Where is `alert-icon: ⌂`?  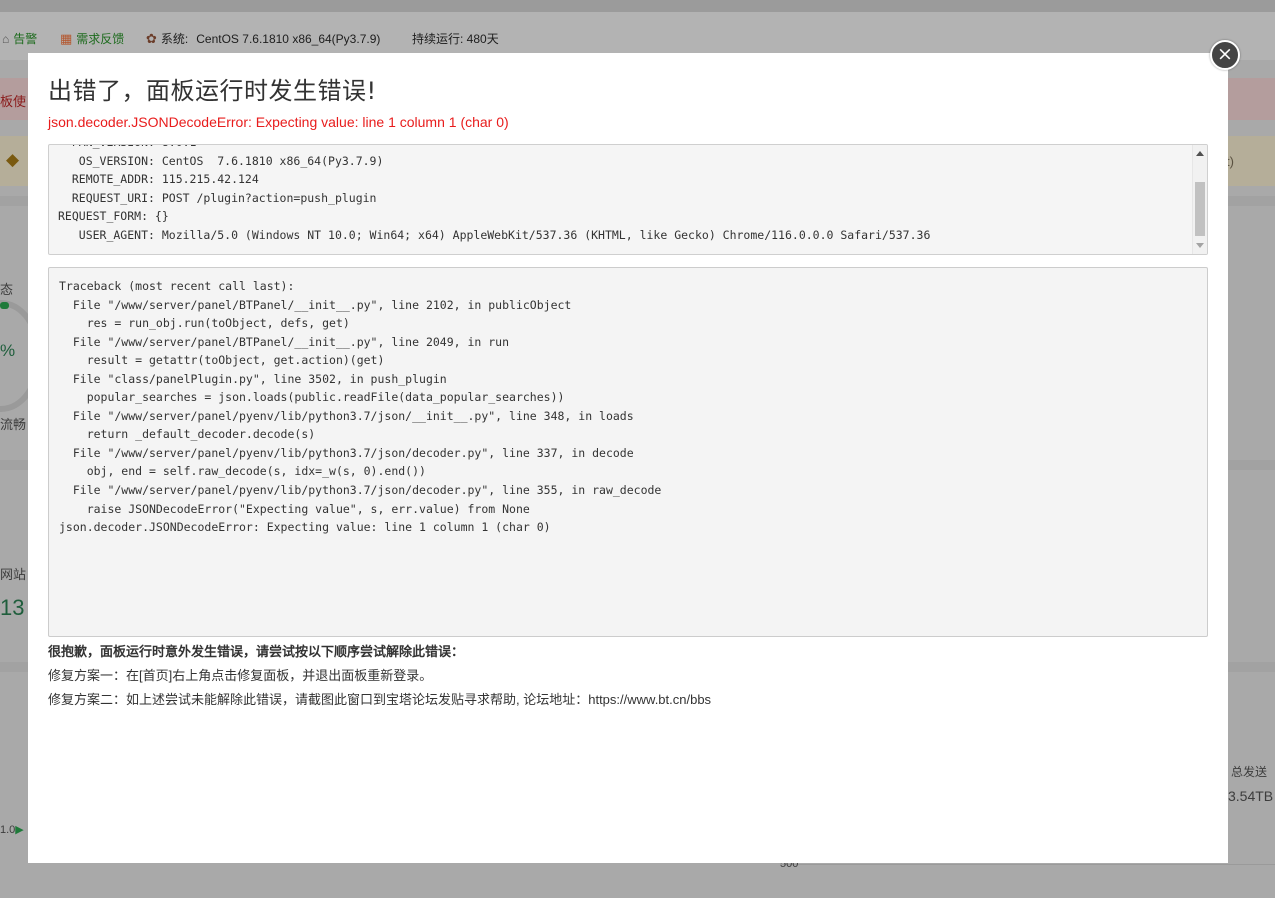 alert-icon: ⌂ is located at coordinates (6, 38).